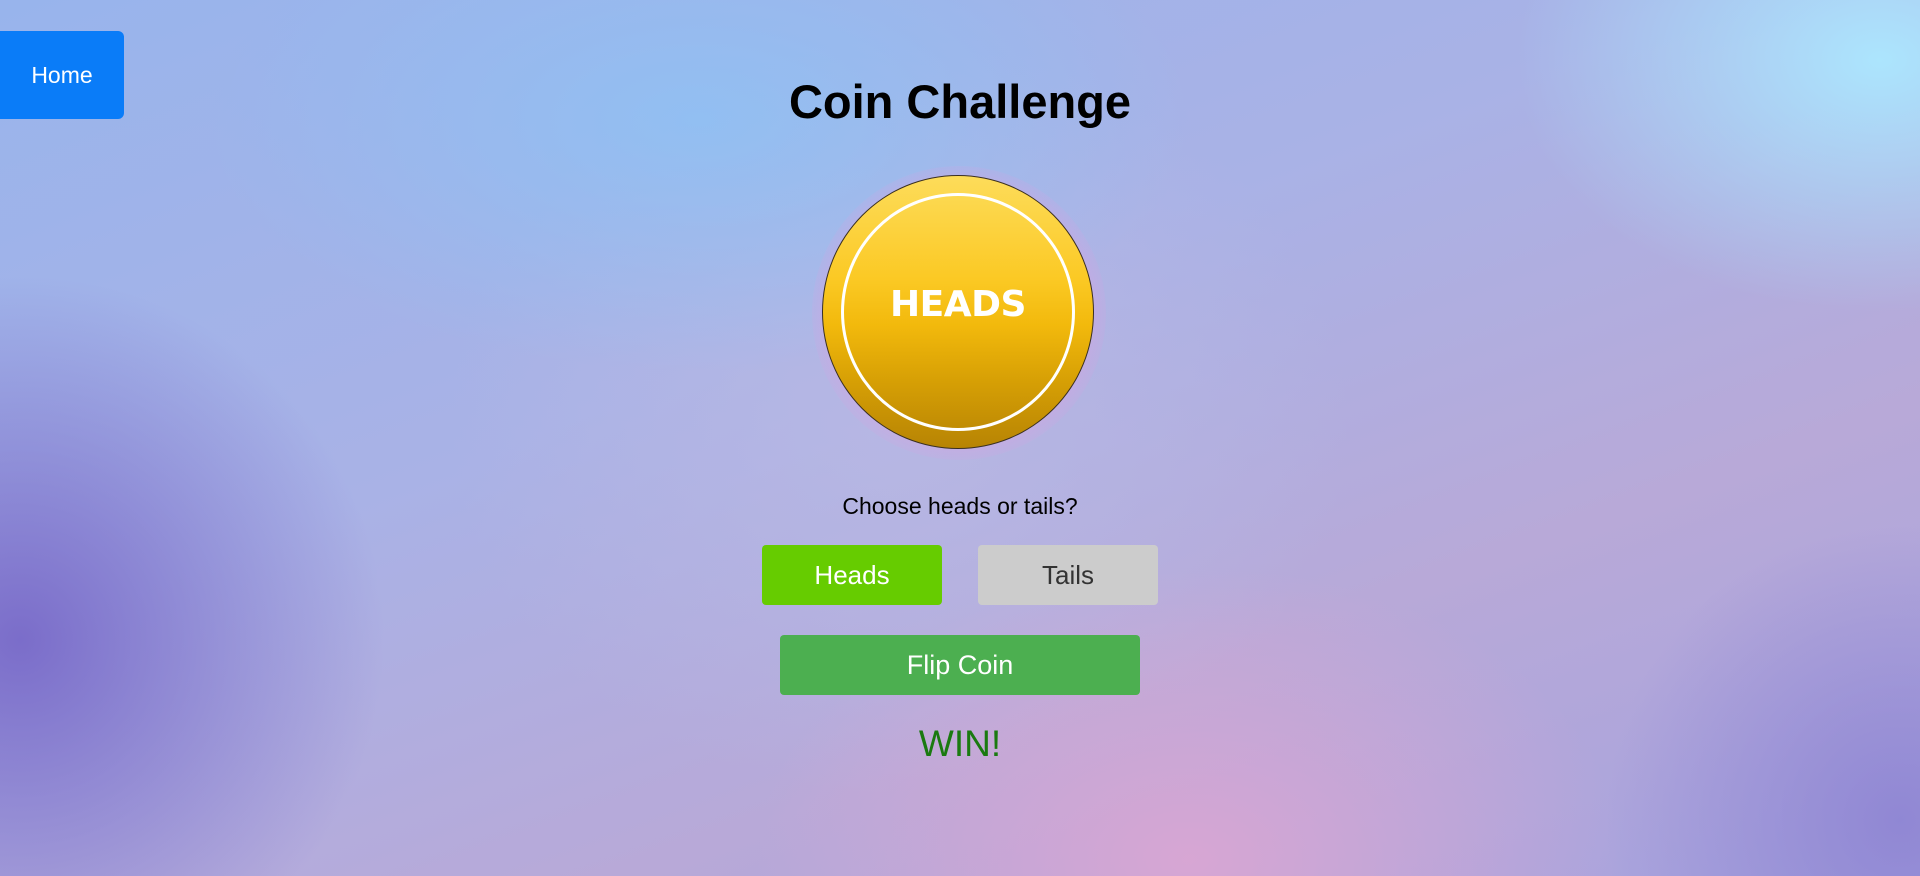  I want to click on page-title: Coin Challenge, so click(960, 101).